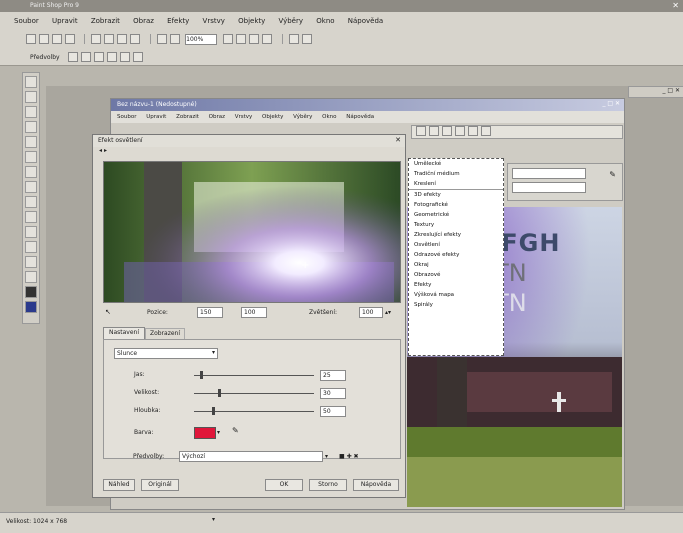  What do you see at coordinates (217, 117) in the screenshot?
I see `doc-menu-obraz: Obraz` at bounding box center [217, 117].